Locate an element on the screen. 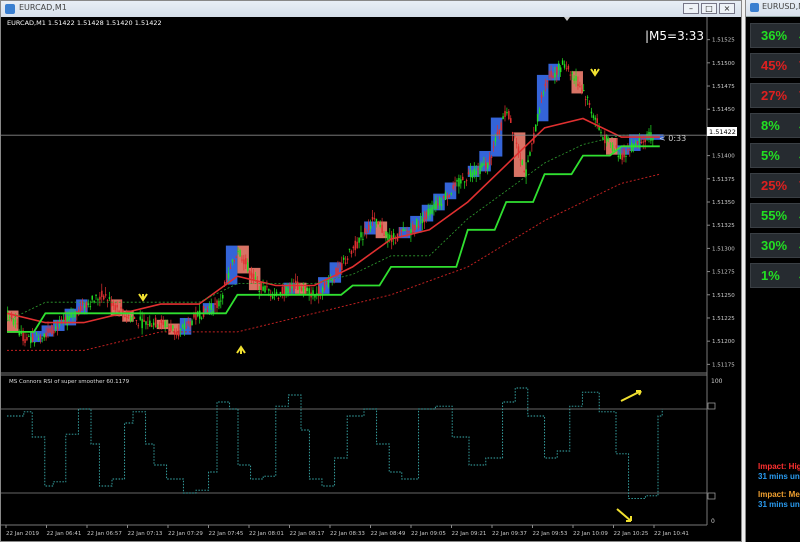  time-tick-label: 22 Jan 07:29 is located at coordinates (185, 534).